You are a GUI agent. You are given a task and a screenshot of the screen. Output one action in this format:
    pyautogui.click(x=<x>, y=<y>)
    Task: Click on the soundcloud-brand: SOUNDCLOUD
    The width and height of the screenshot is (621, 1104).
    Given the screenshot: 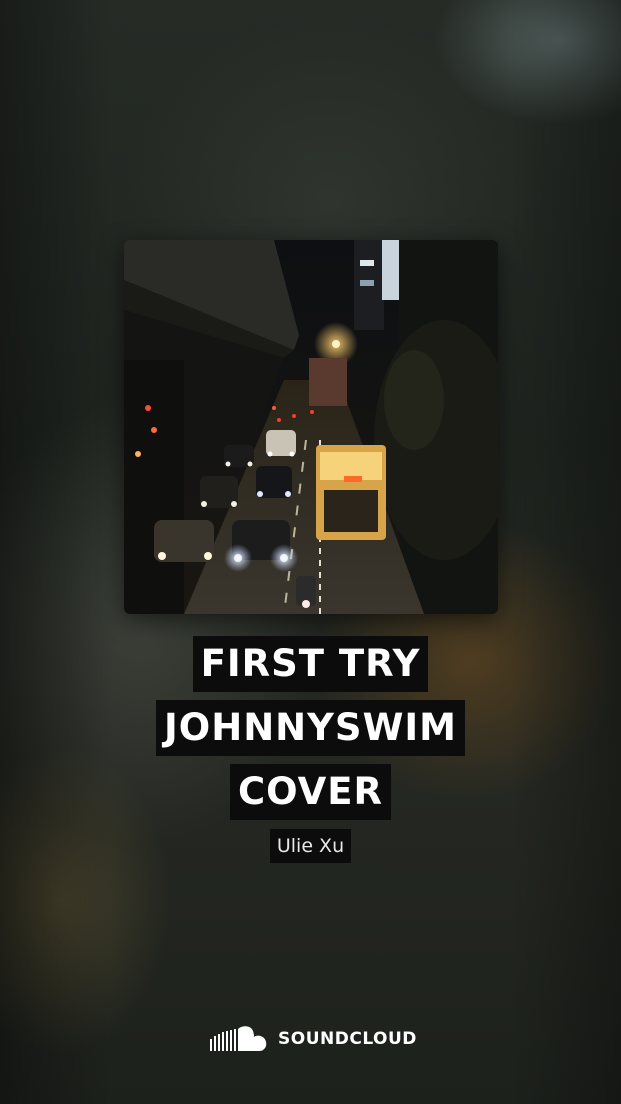 What is the action you would take?
    pyautogui.click(x=313, y=1039)
    